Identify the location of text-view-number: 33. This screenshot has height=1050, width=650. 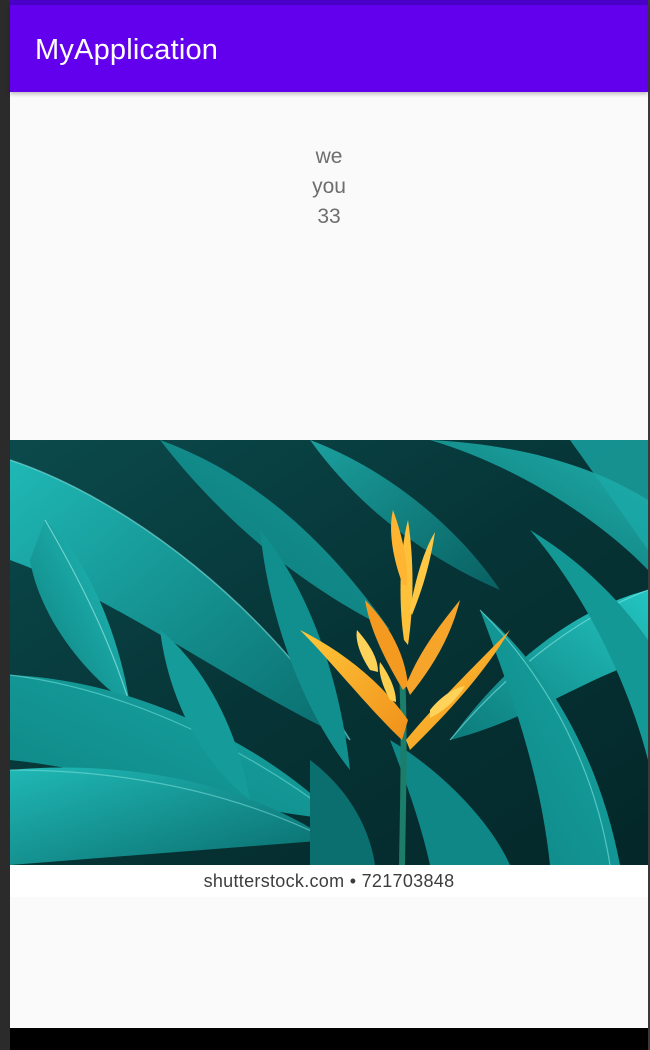
(329, 216).